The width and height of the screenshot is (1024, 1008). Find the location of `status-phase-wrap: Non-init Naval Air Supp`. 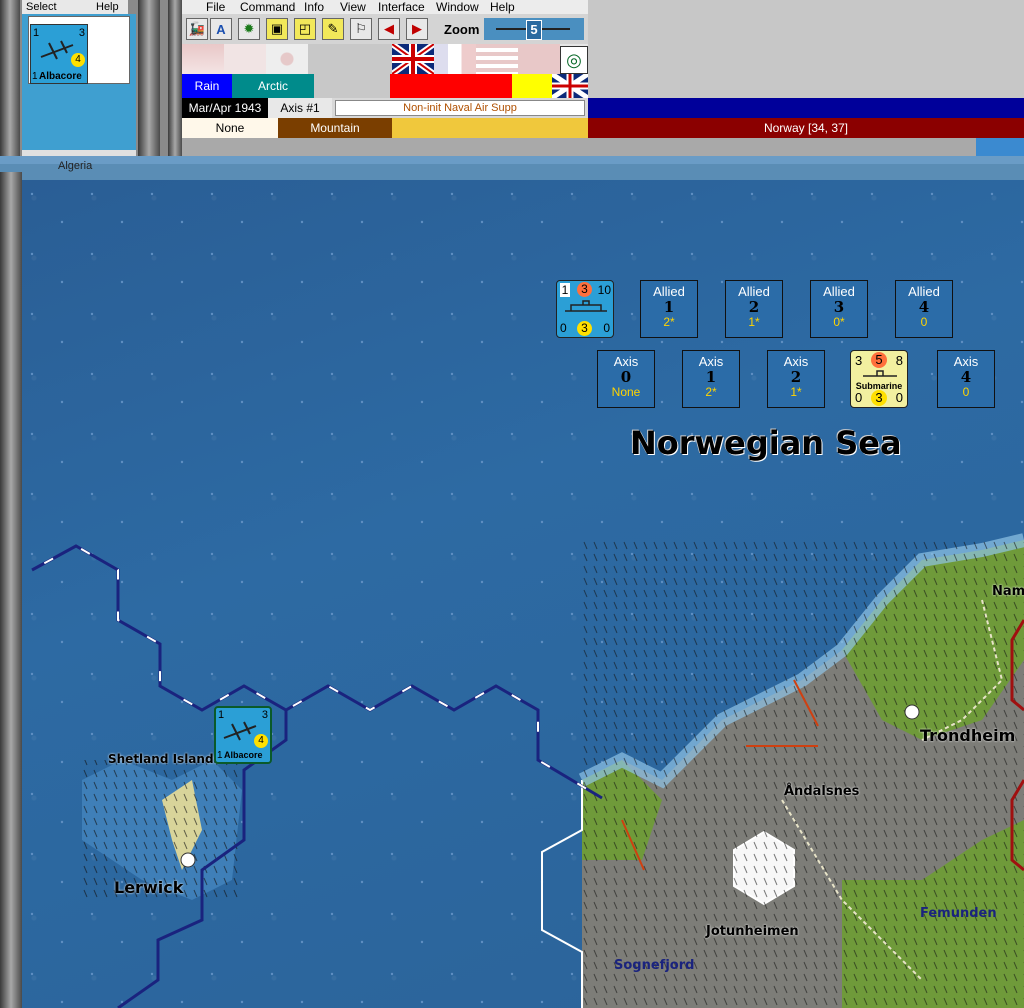

status-phase-wrap: Non-init Naval Air Supp is located at coordinates (460, 108).